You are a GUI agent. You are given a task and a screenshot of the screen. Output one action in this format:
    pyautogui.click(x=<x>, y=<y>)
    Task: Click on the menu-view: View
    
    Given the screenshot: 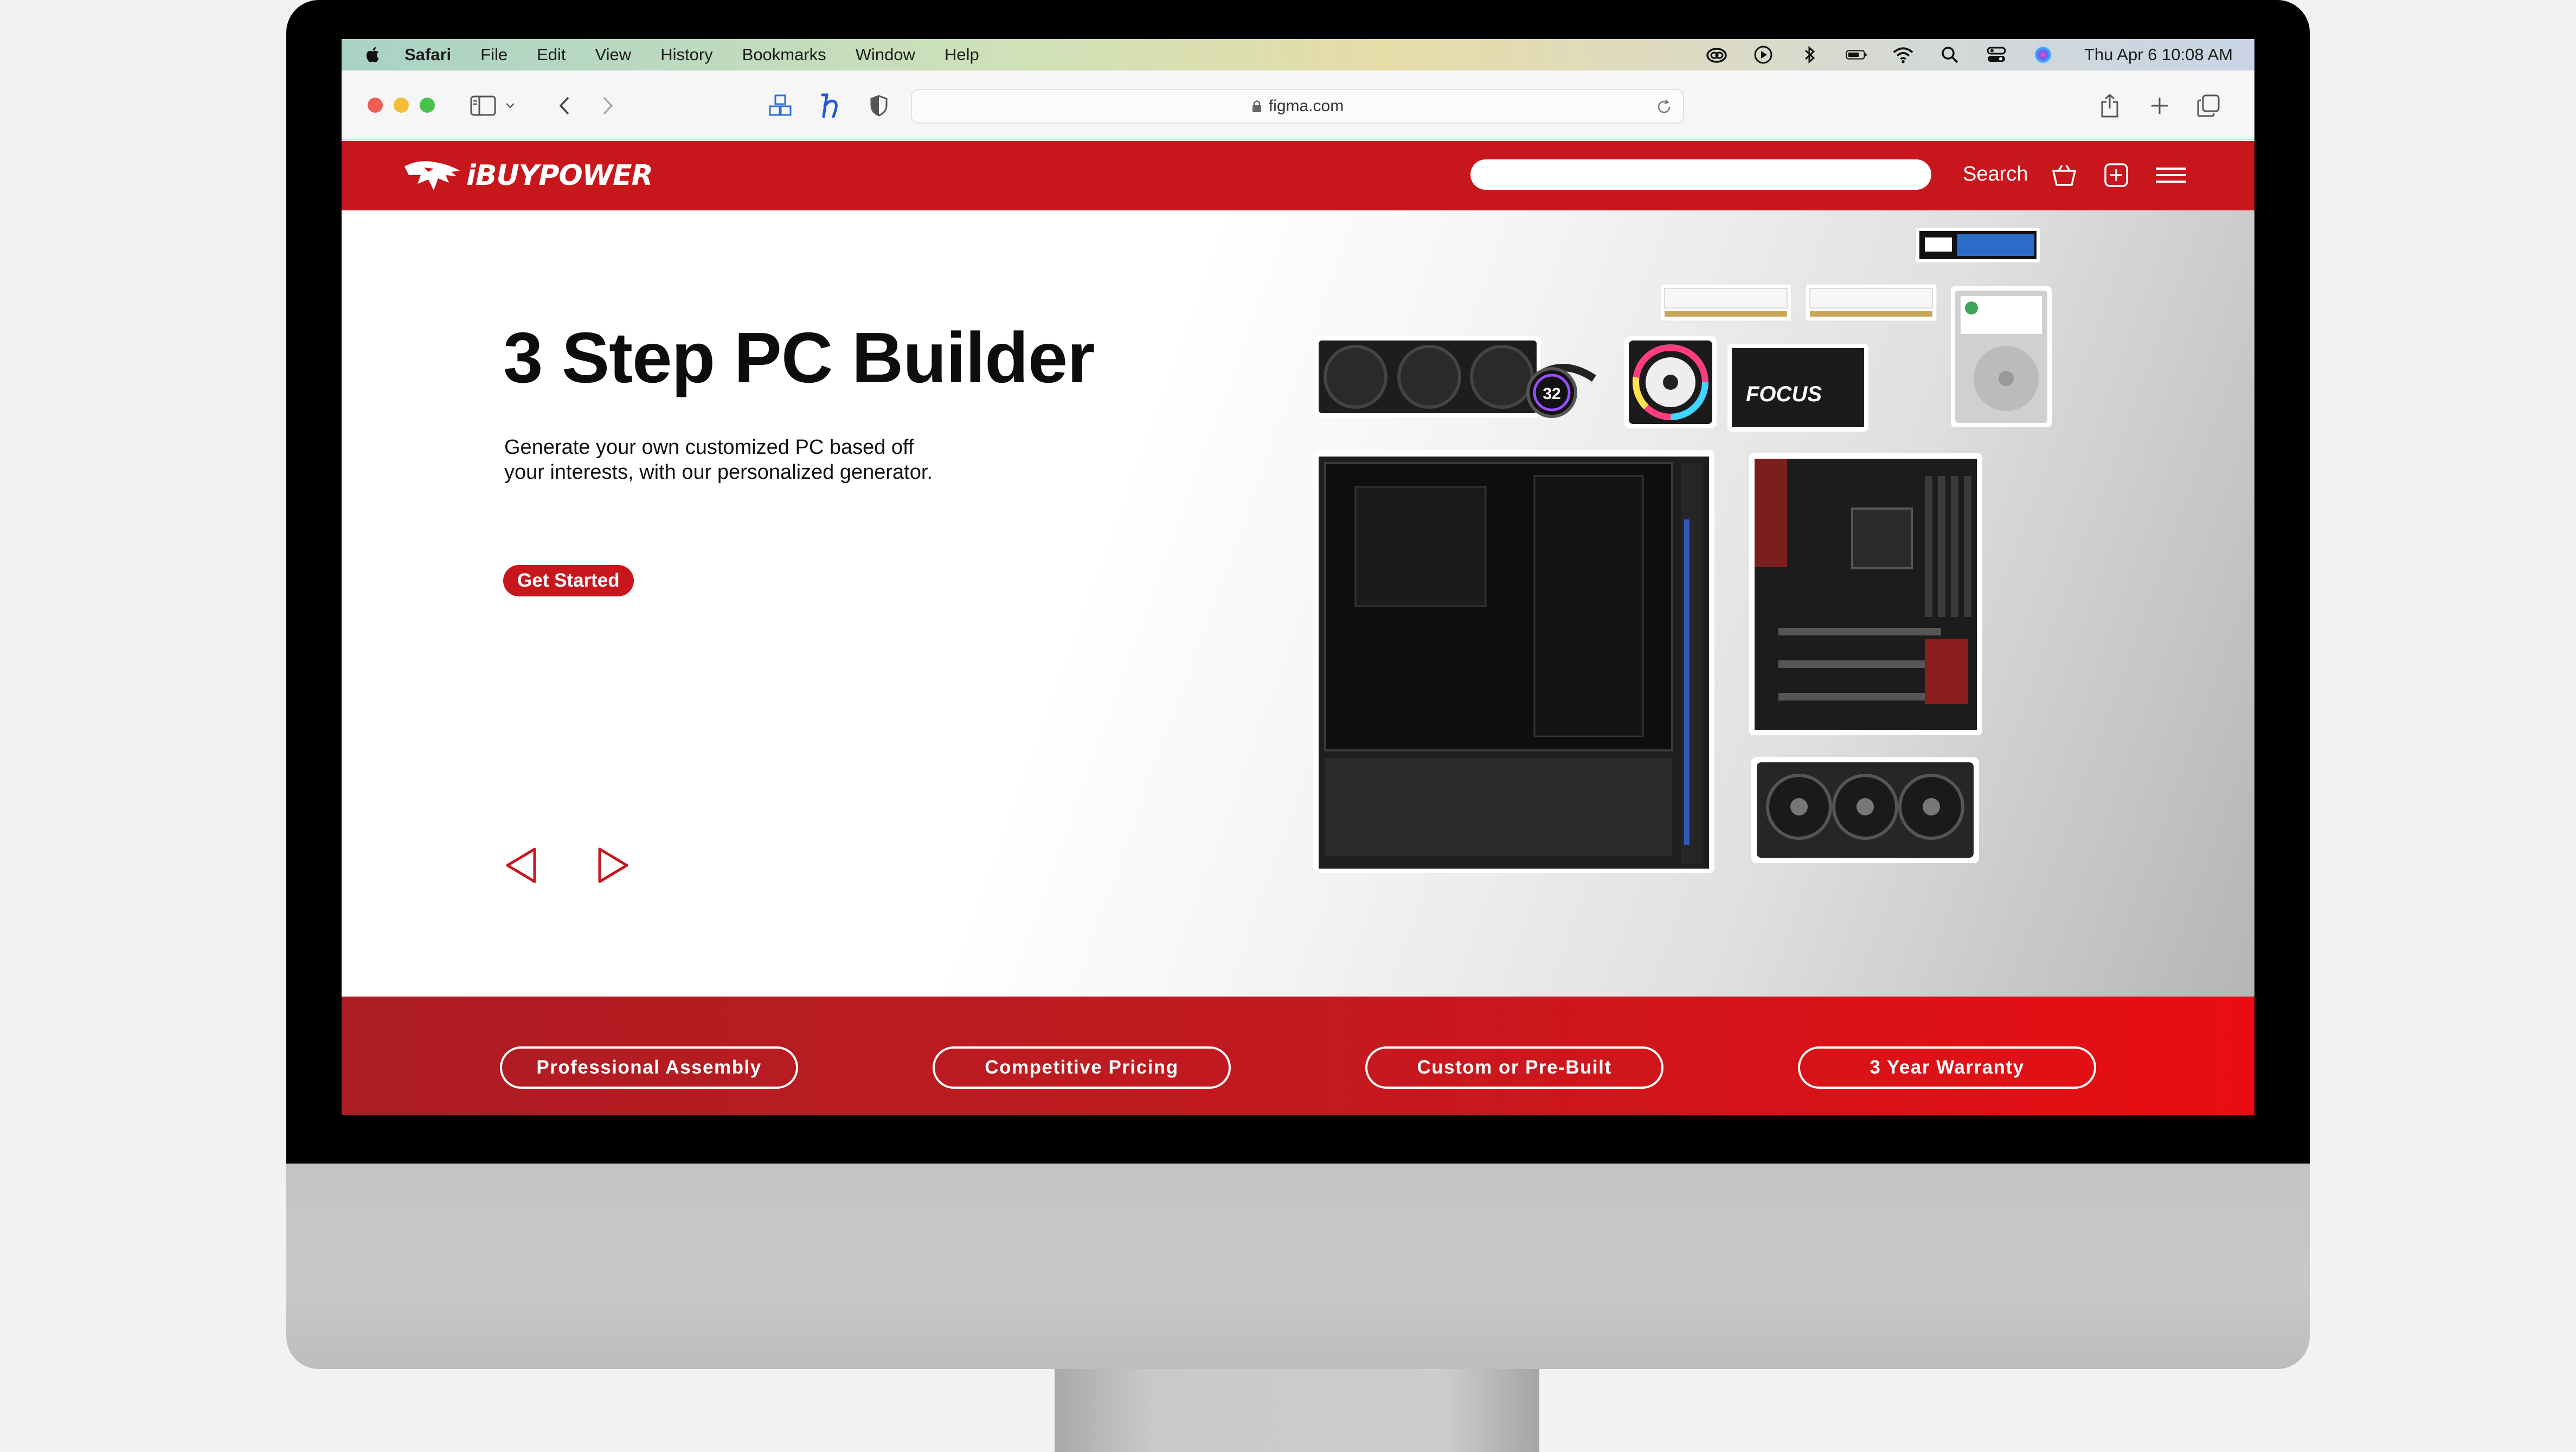 What is the action you would take?
    pyautogui.click(x=614, y=55)
    